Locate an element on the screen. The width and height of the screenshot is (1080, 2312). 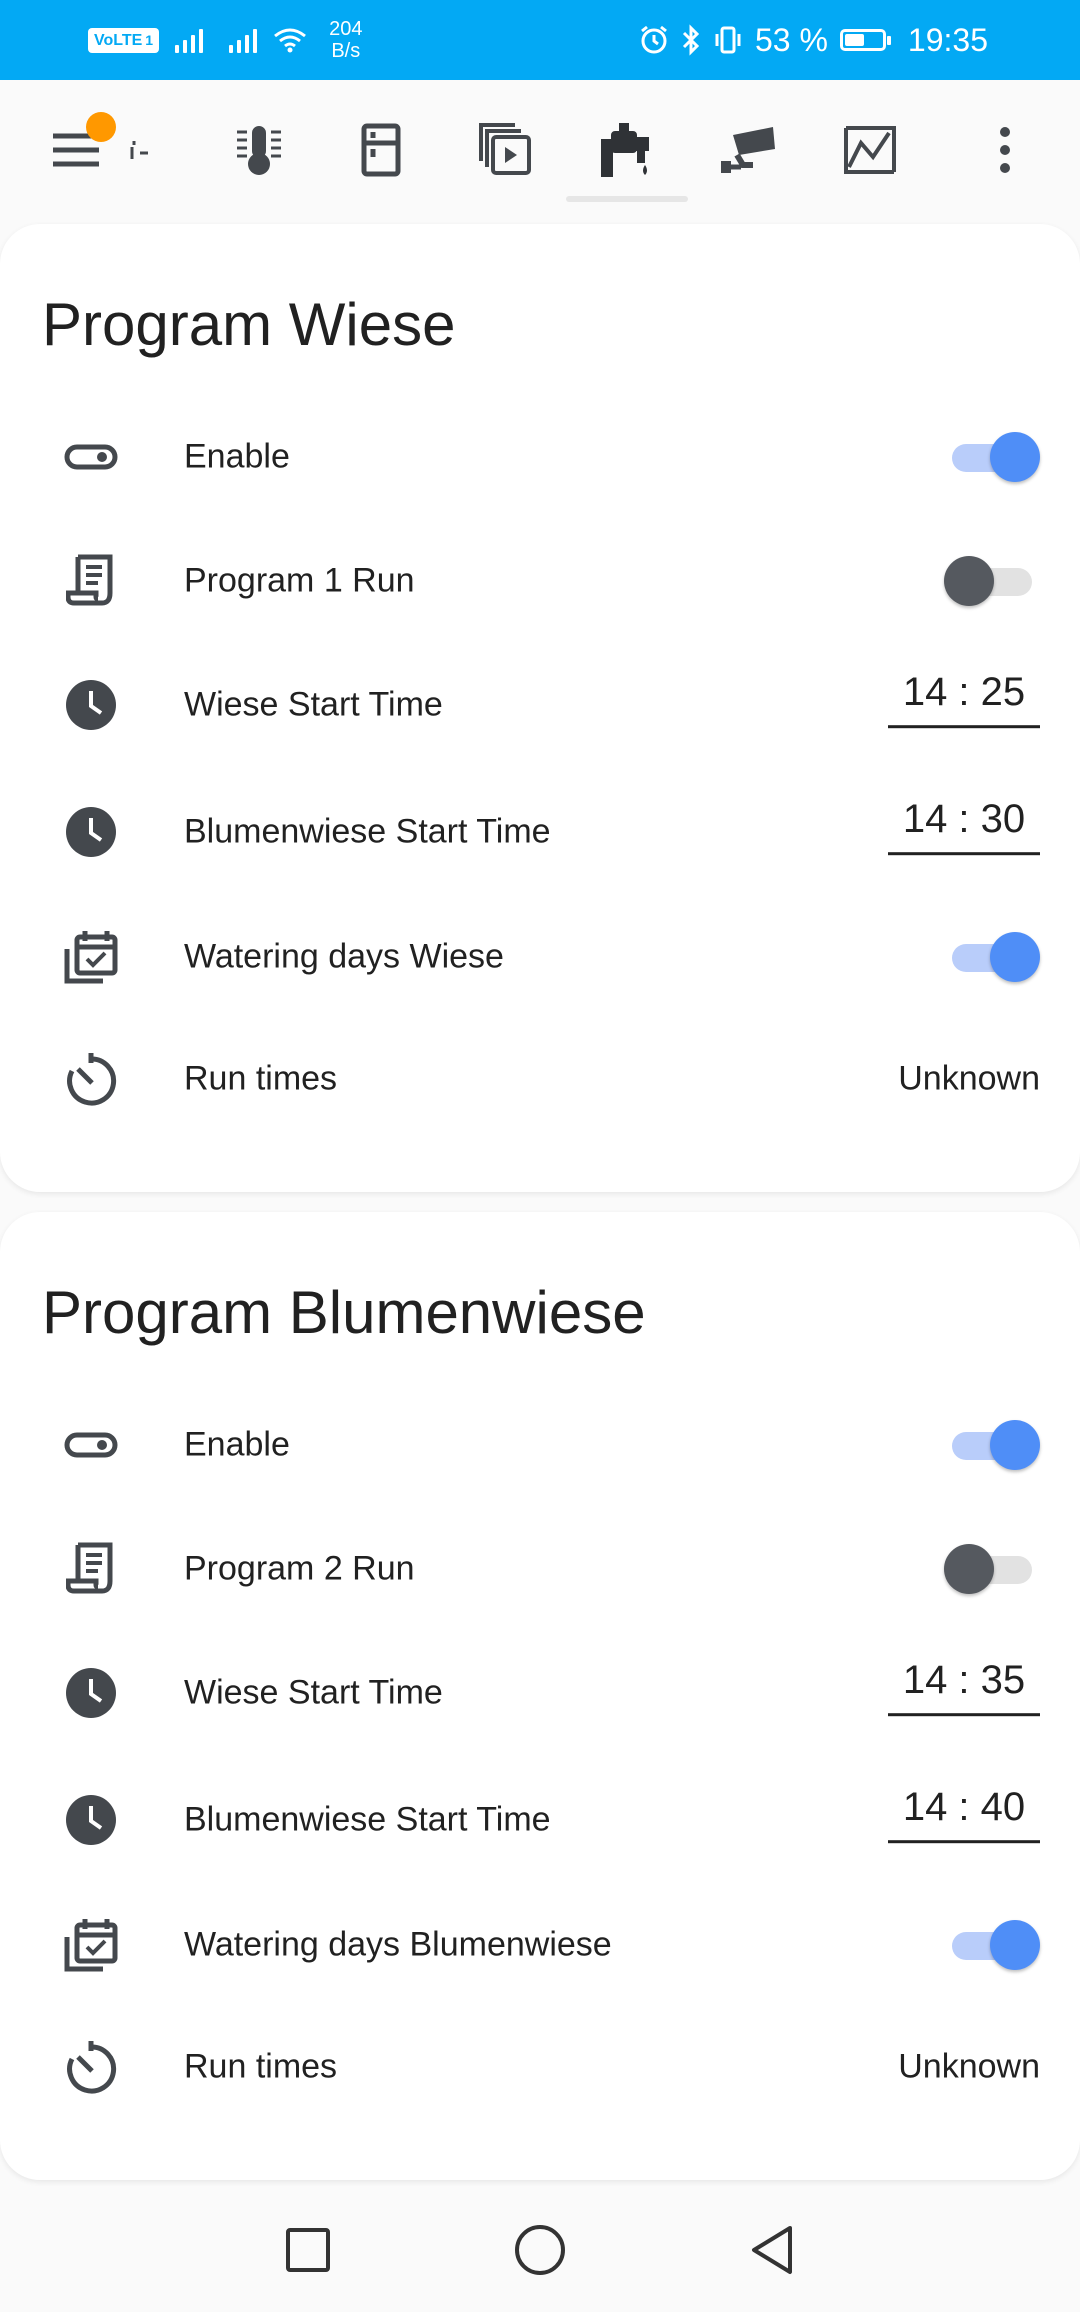
time-input: 14 : 25 is located at coordinates (964, 699).